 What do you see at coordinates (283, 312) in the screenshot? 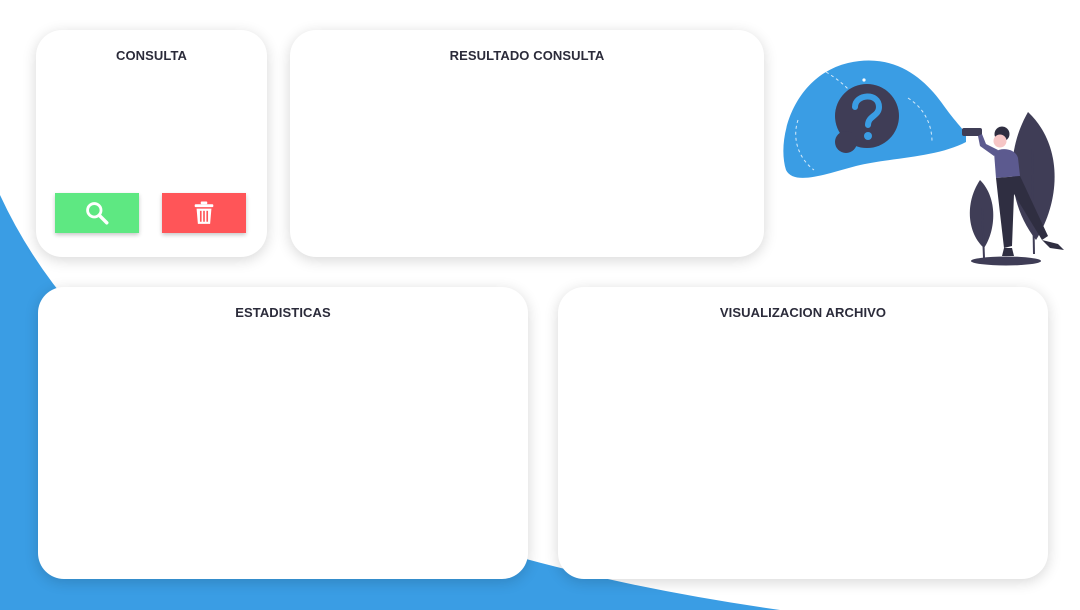
I see `estadisticas-title: ESTADISTICAS` at bounding box center [283, 312].